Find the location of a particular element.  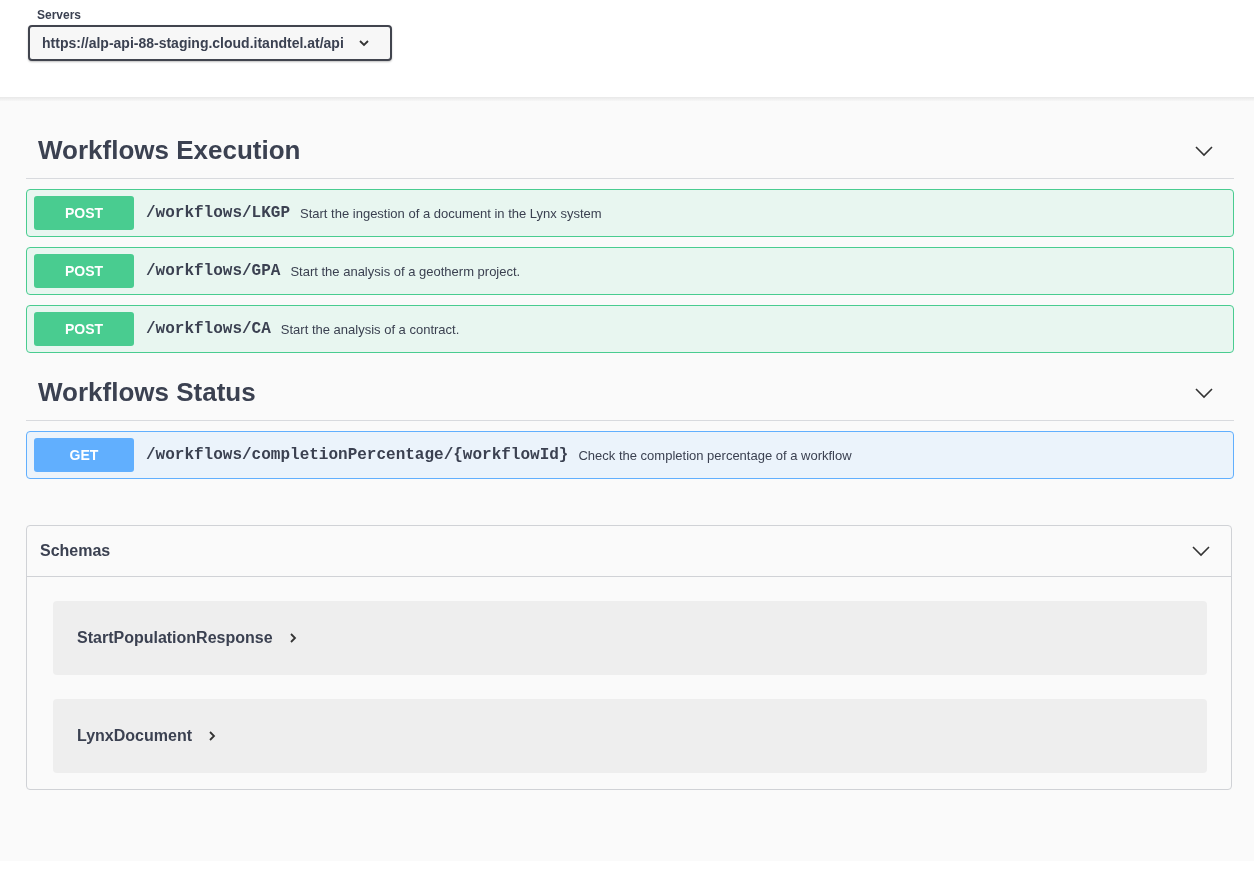

operation-row: POST /workflows/CA Start the analysis of a contract. is located at coordinates (630, 329).